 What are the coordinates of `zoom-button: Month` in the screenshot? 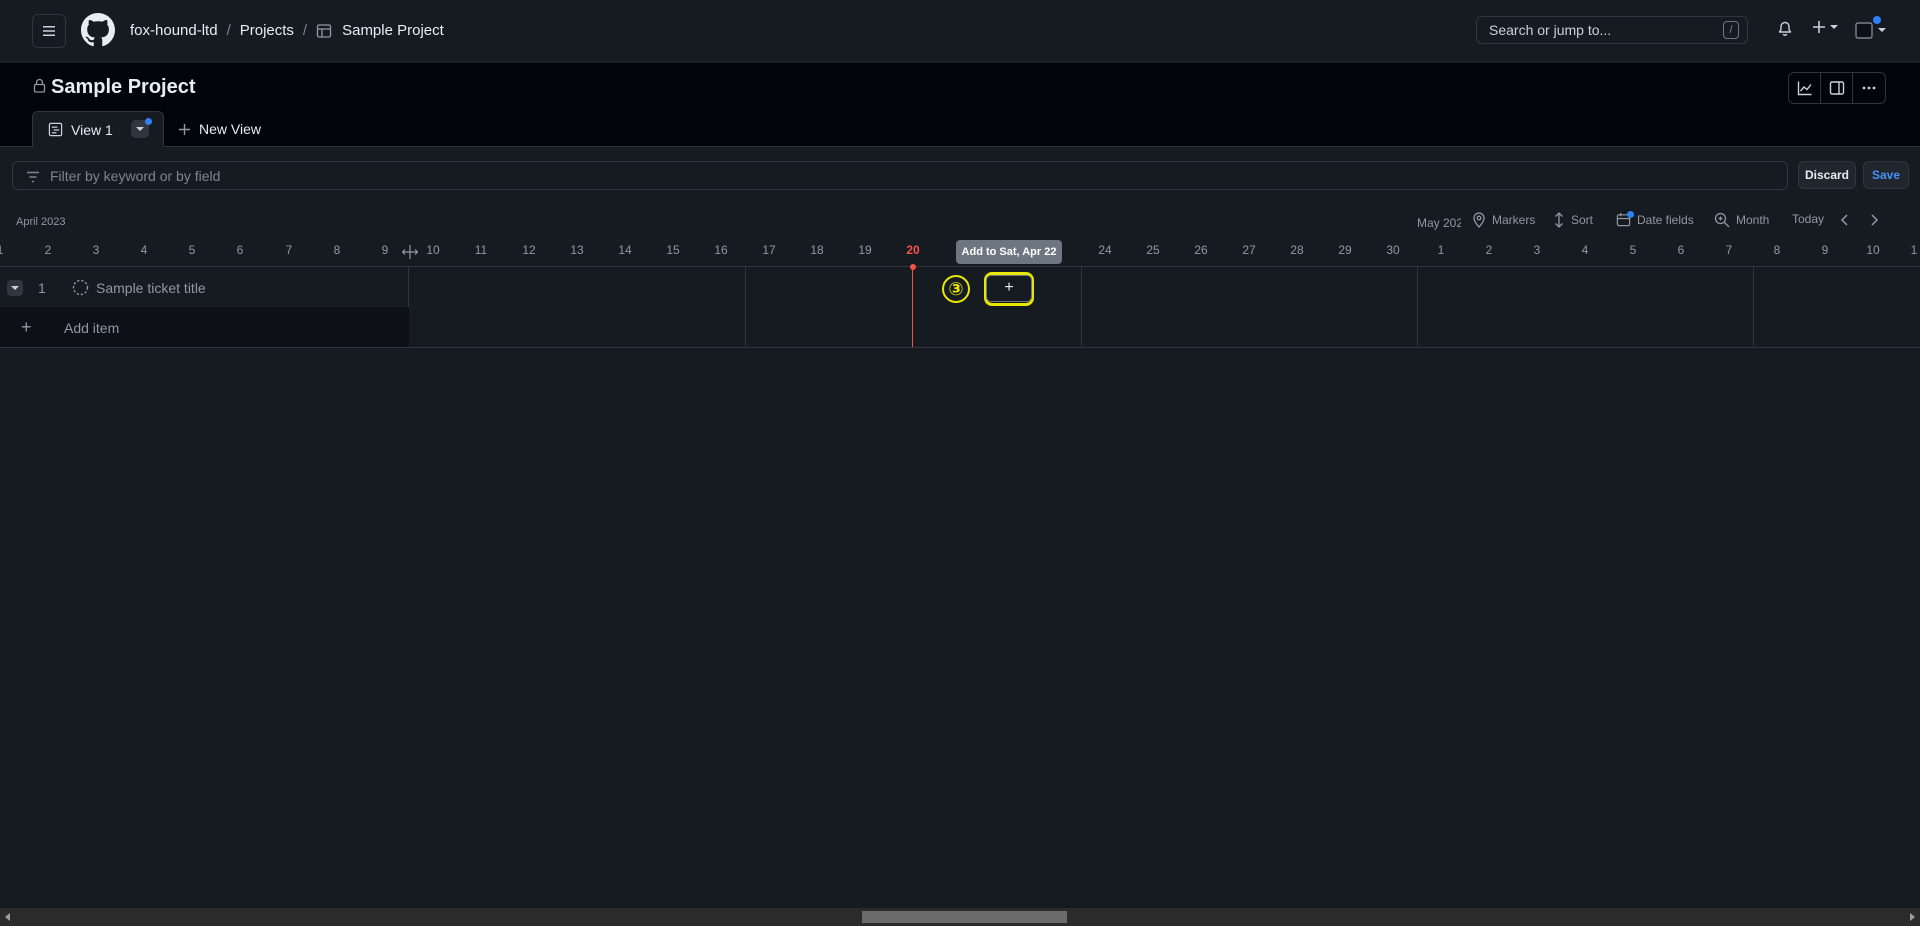 It's located at (1741, 220).